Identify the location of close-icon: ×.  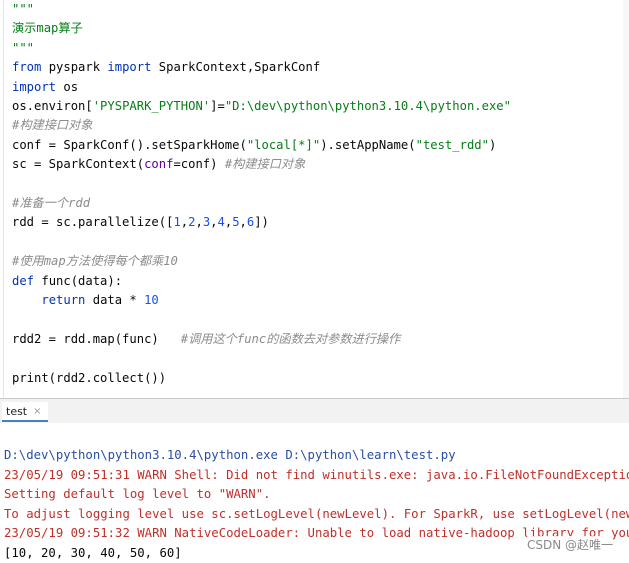
(37, 411).